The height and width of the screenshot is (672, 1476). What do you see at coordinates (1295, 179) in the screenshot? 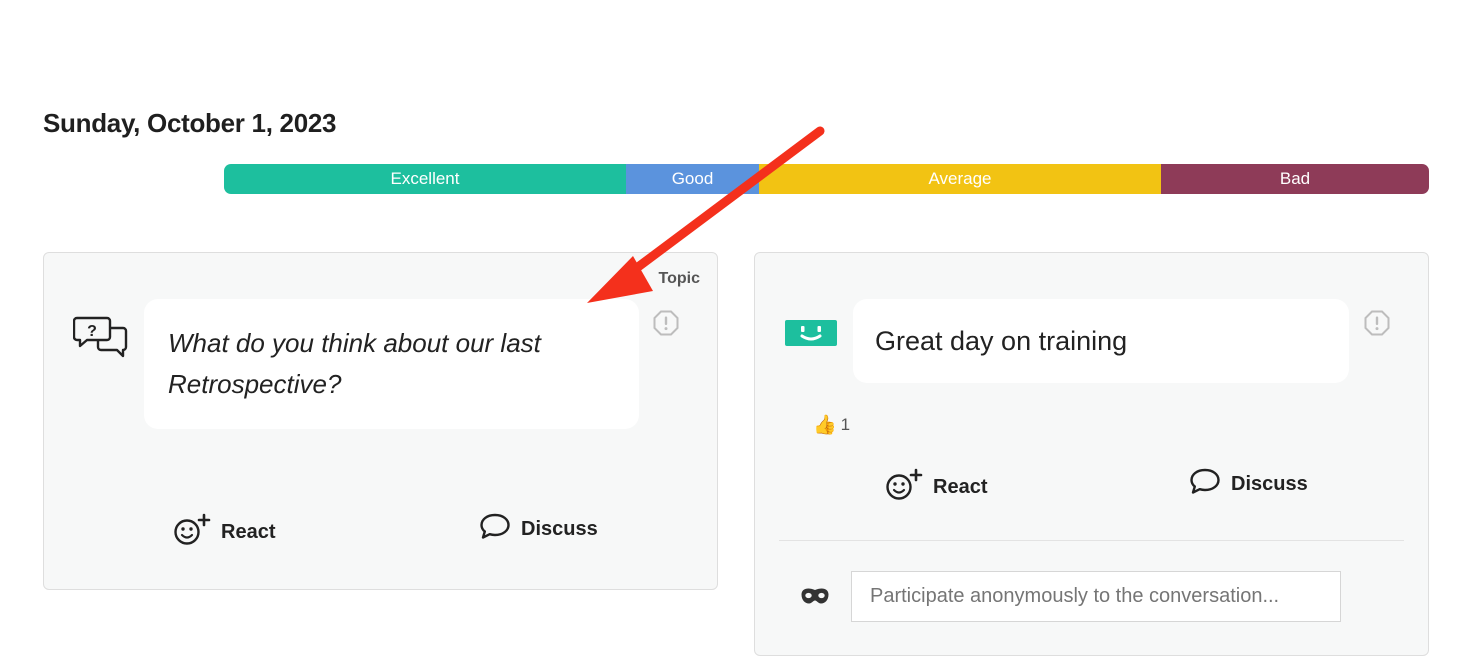
I see `mood-segment-bad: Bad` at bounding box center [1295, 179].